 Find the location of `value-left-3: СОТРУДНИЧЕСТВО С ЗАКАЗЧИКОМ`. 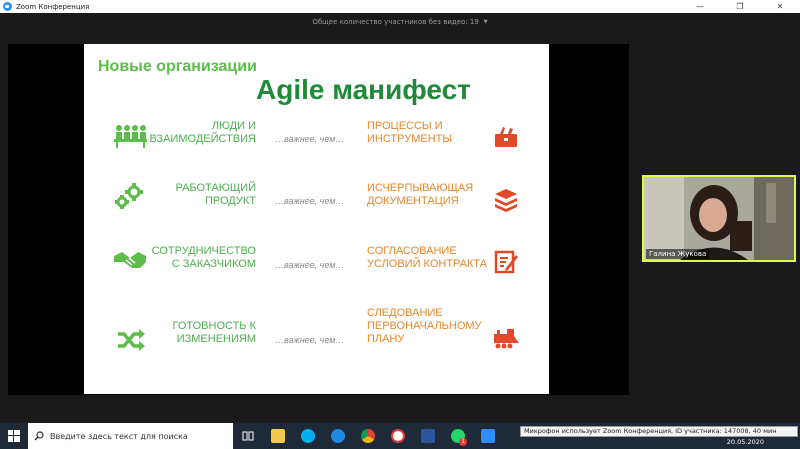

value-left-3: СОТРУДНИЧЕСТВО С ЗАКАЗЧИКОМ is located at coordinates (203, 257).